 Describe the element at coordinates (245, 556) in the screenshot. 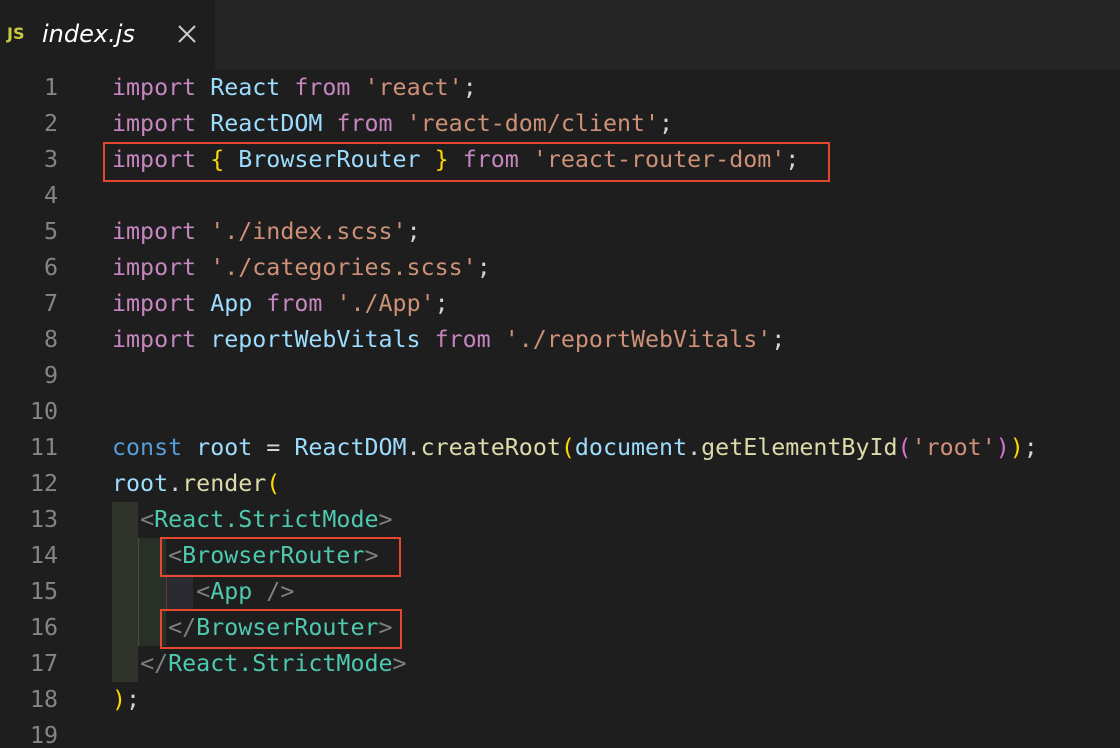

I see `code-text: <BrowserRouter>` at that location.